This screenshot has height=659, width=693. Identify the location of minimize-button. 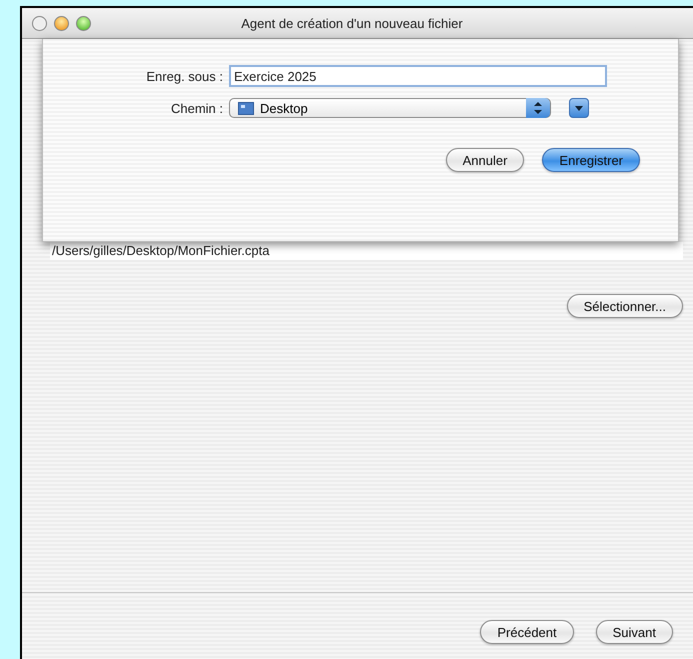
(61, 23).